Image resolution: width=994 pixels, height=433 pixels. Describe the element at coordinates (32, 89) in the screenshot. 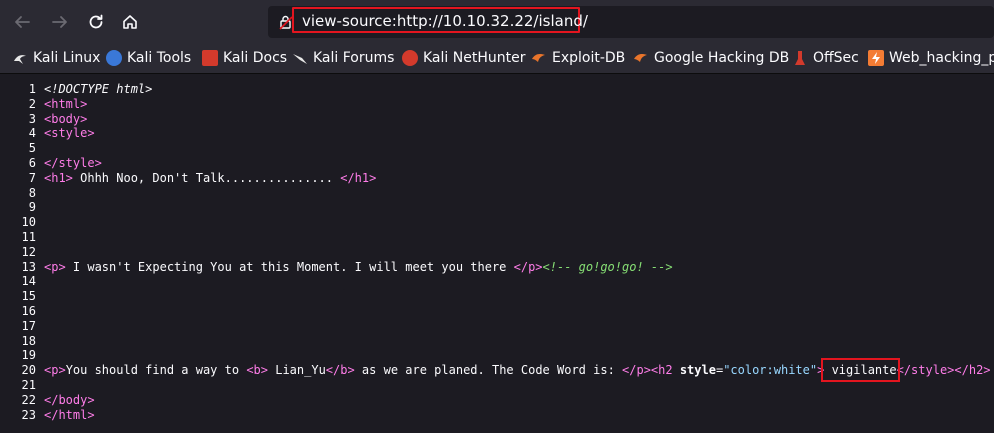

I see `line-number: 1` at that location.